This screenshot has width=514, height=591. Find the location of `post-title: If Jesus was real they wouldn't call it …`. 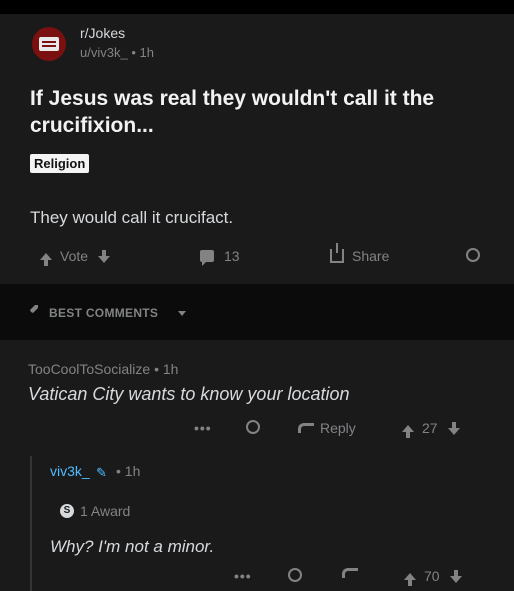

post-title: If Jesus was real they wouldn't call it … is located at coordinates (265, 112).